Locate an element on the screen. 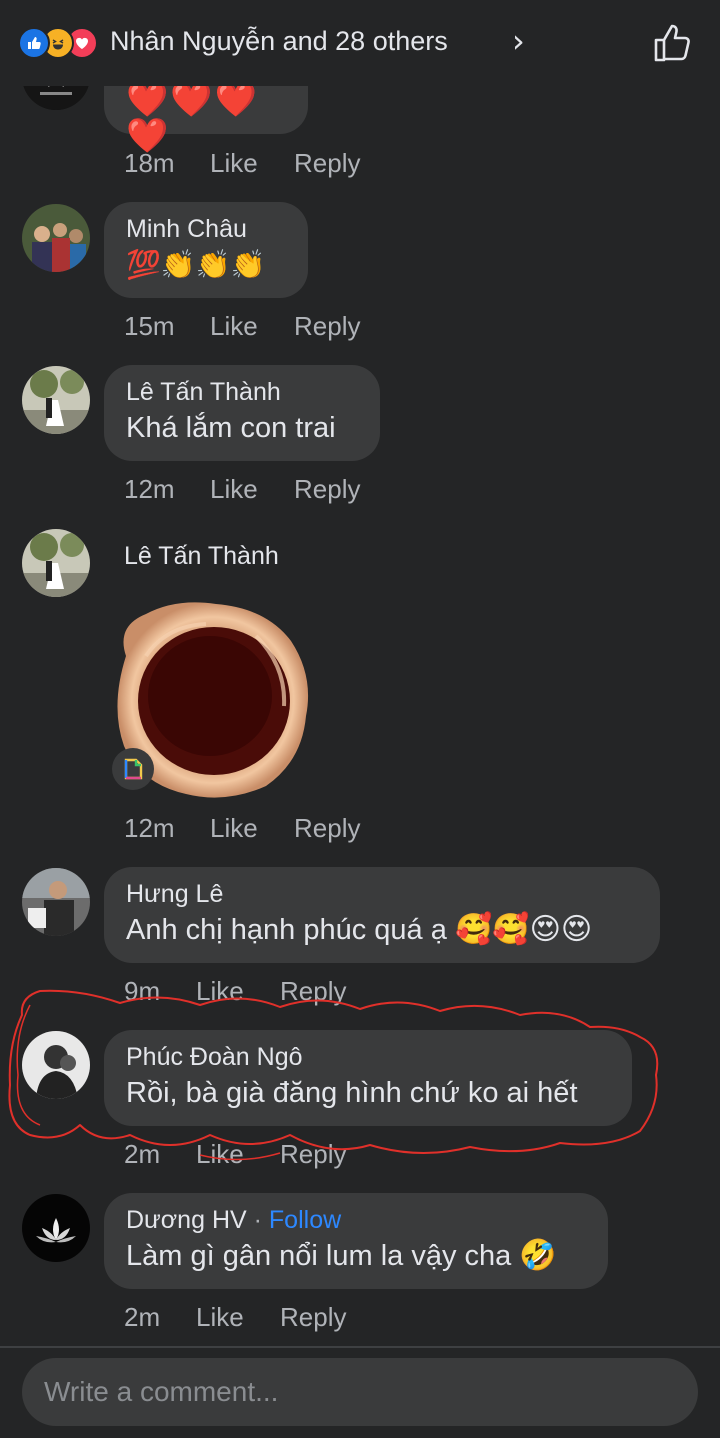 Image resolution: width=720 pixels, height=1438 pixels. emoji-suffix: 🤣 is located at coordinates (538, 1255).